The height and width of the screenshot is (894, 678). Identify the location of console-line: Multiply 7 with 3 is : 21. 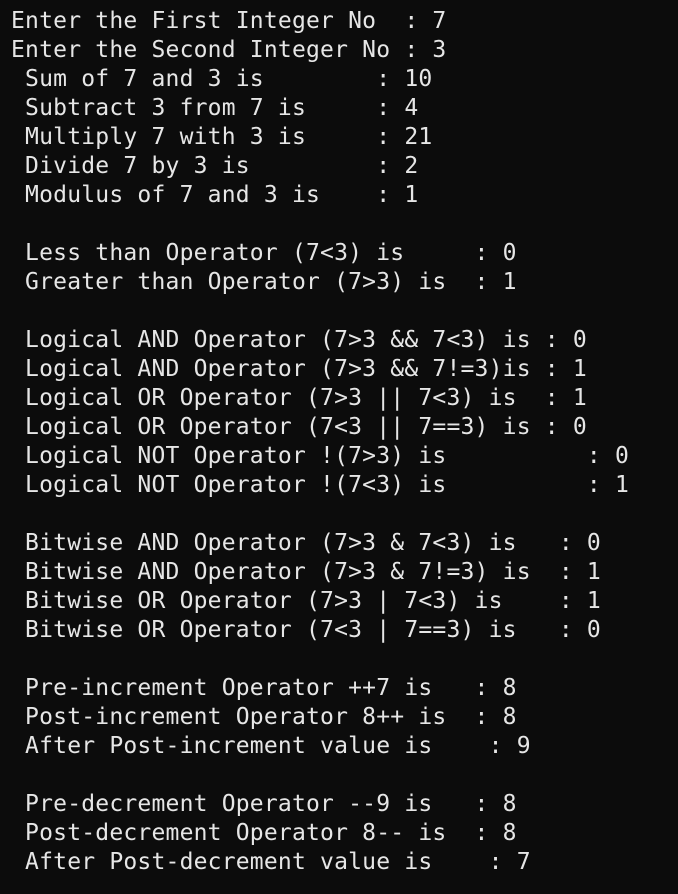
(222, 137).